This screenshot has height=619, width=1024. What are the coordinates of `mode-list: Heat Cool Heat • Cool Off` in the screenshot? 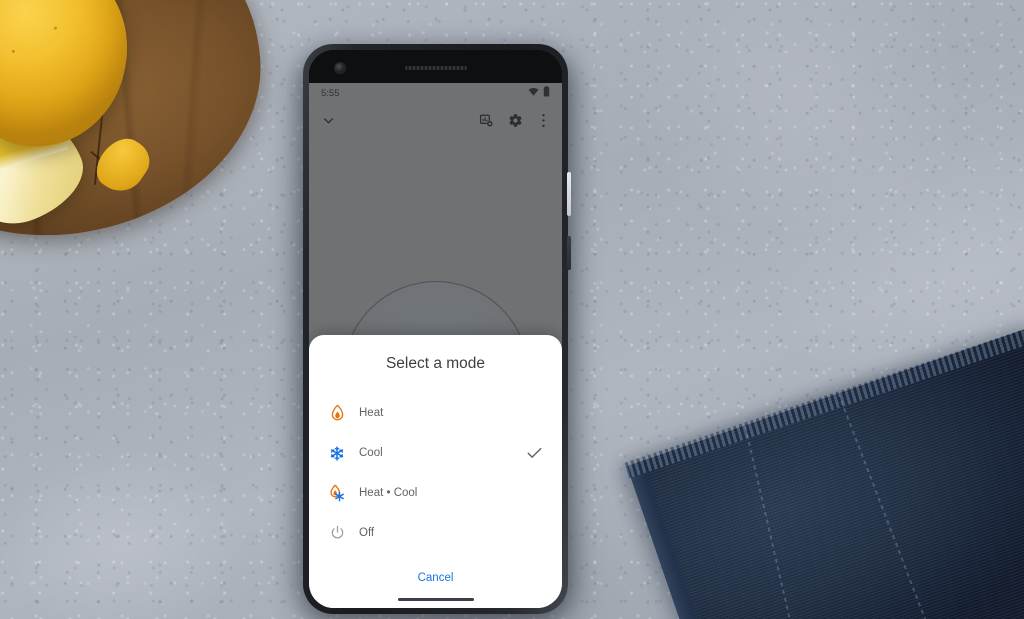 It's located at (435, 471).